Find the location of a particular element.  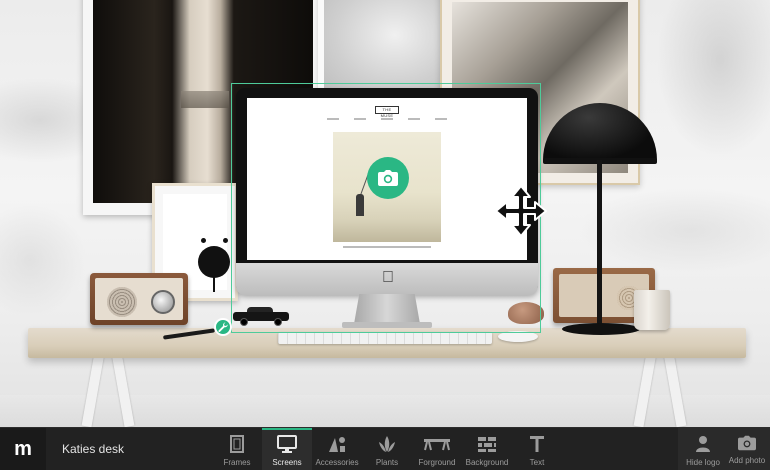

tab-screens: Screens is located at coordinates (287, 449).